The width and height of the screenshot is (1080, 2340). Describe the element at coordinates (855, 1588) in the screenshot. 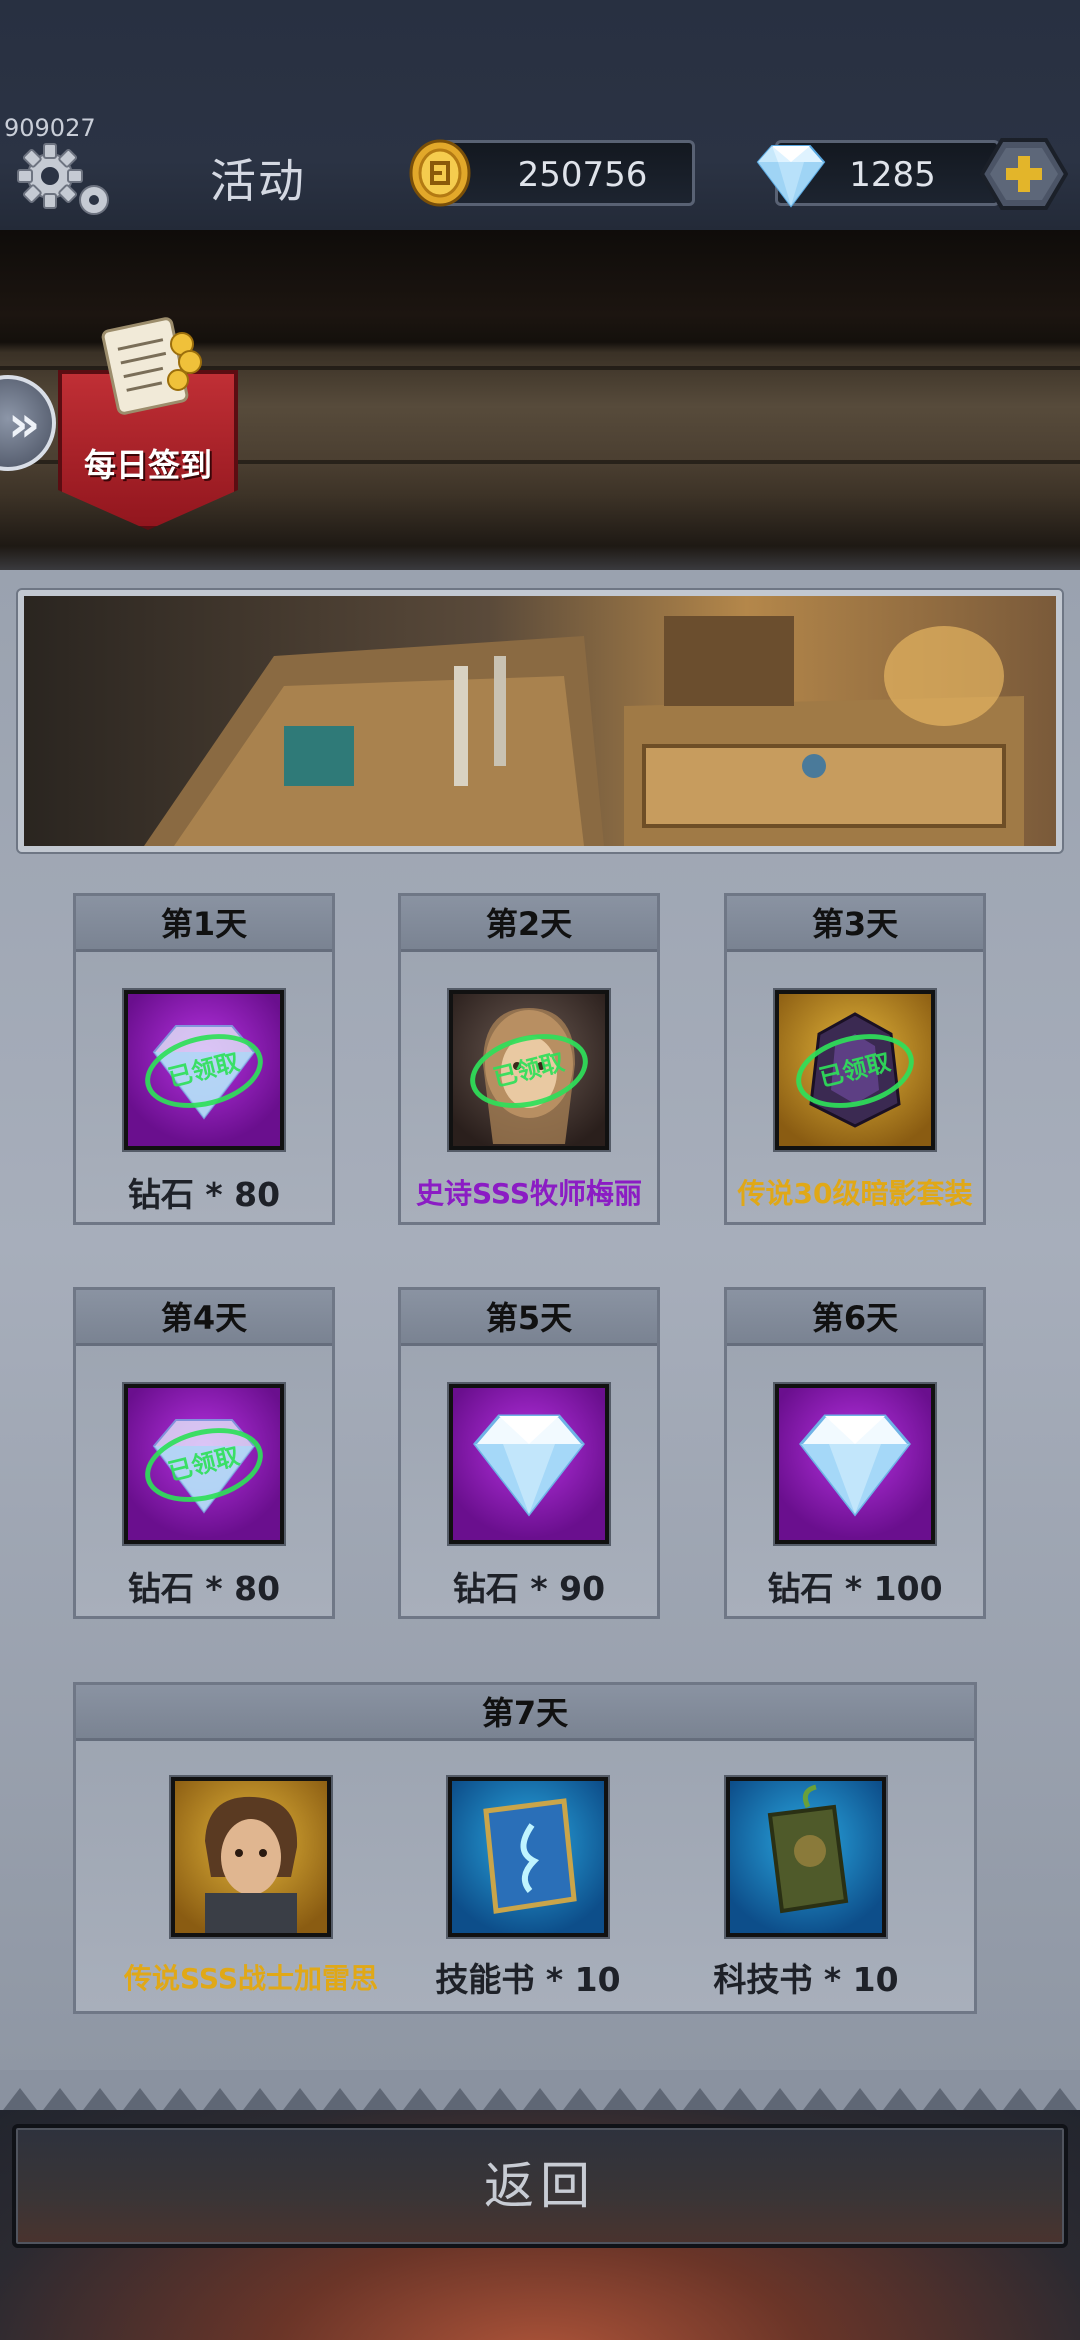

I see `day-reward-label: 钻石 * 100` at that location.